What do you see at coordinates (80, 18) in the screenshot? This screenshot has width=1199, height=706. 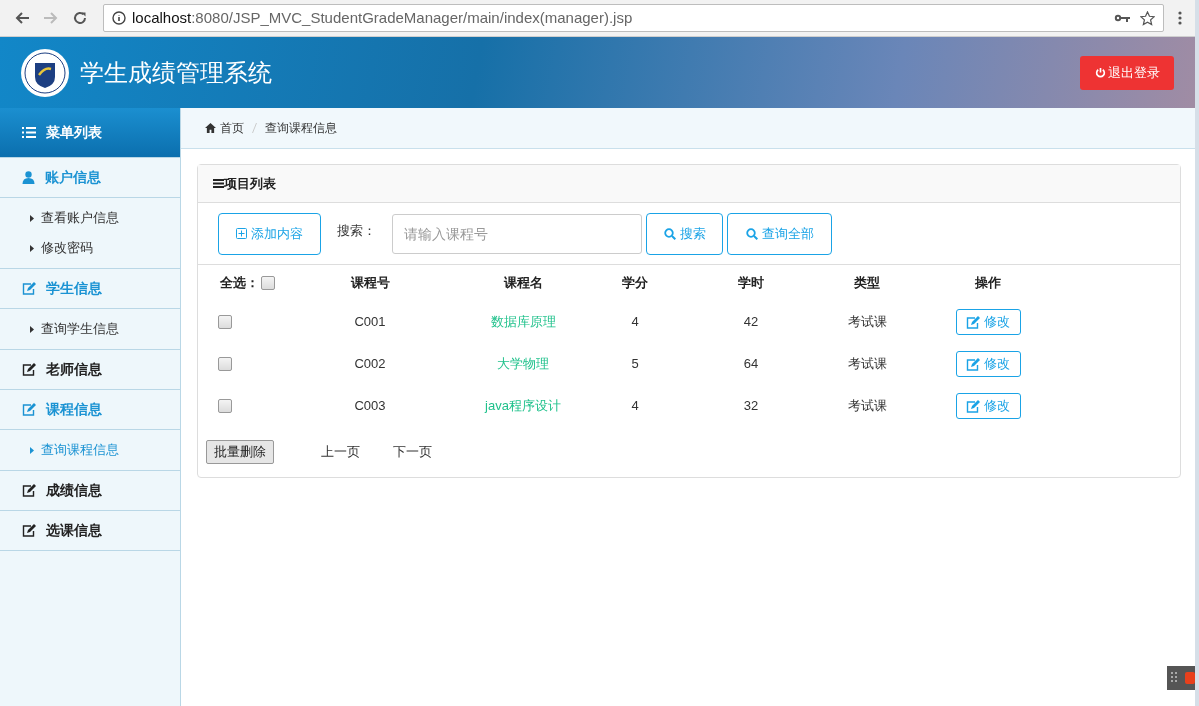 I see `reload-icon` at bounding box center [80, 18].